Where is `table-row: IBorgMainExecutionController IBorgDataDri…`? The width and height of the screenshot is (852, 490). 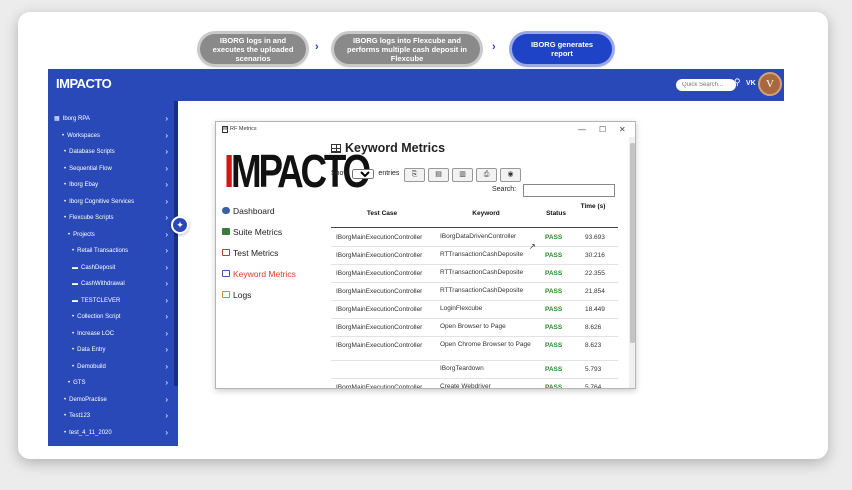
table-row: IBorgMainExecutionController IBorgDataDri… is located at coordinates (474, 238).